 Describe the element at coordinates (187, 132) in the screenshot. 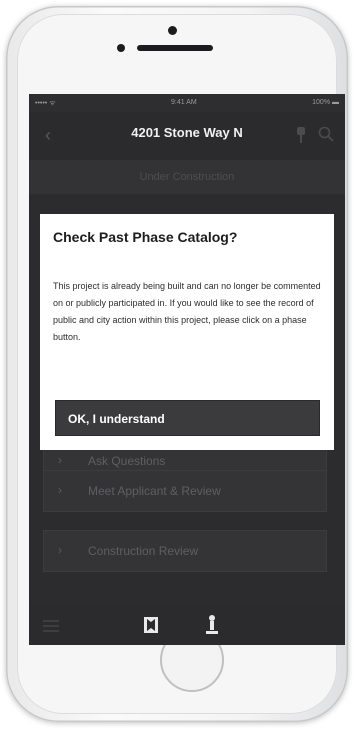

I see `page-title: 4201 Stone Way N` at that location.